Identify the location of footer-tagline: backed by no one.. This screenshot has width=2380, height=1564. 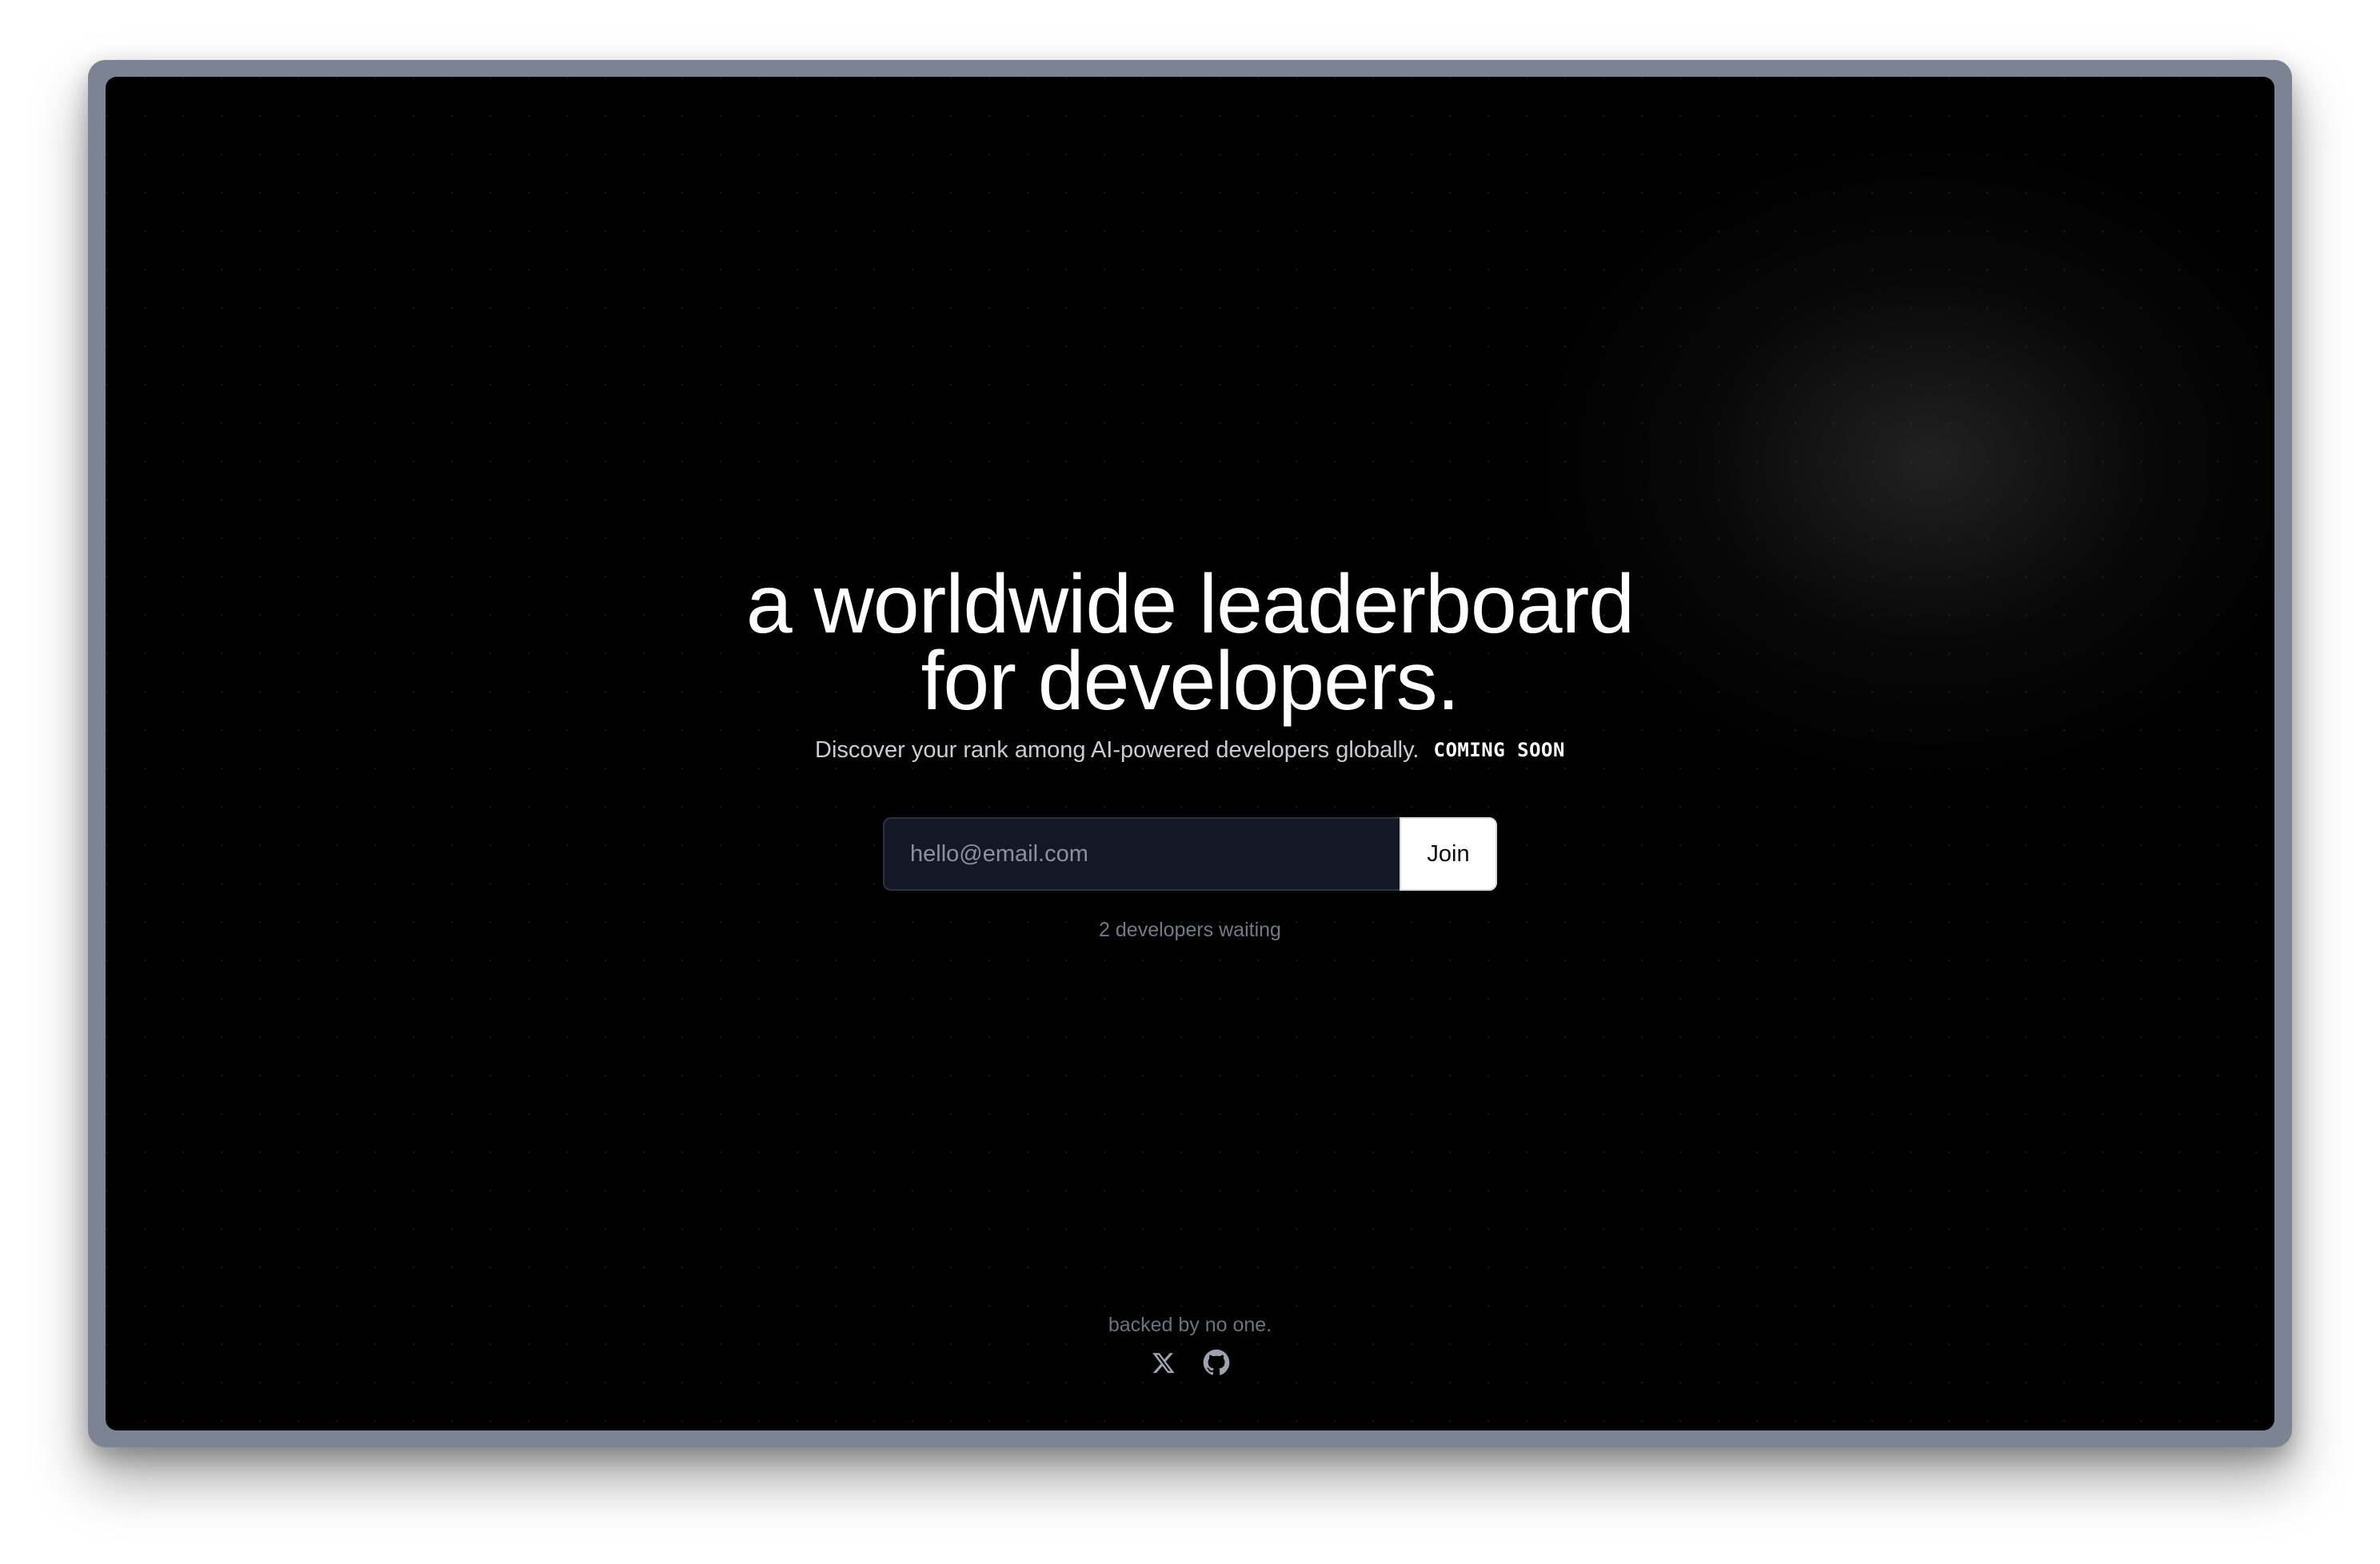
(1190, 1325).